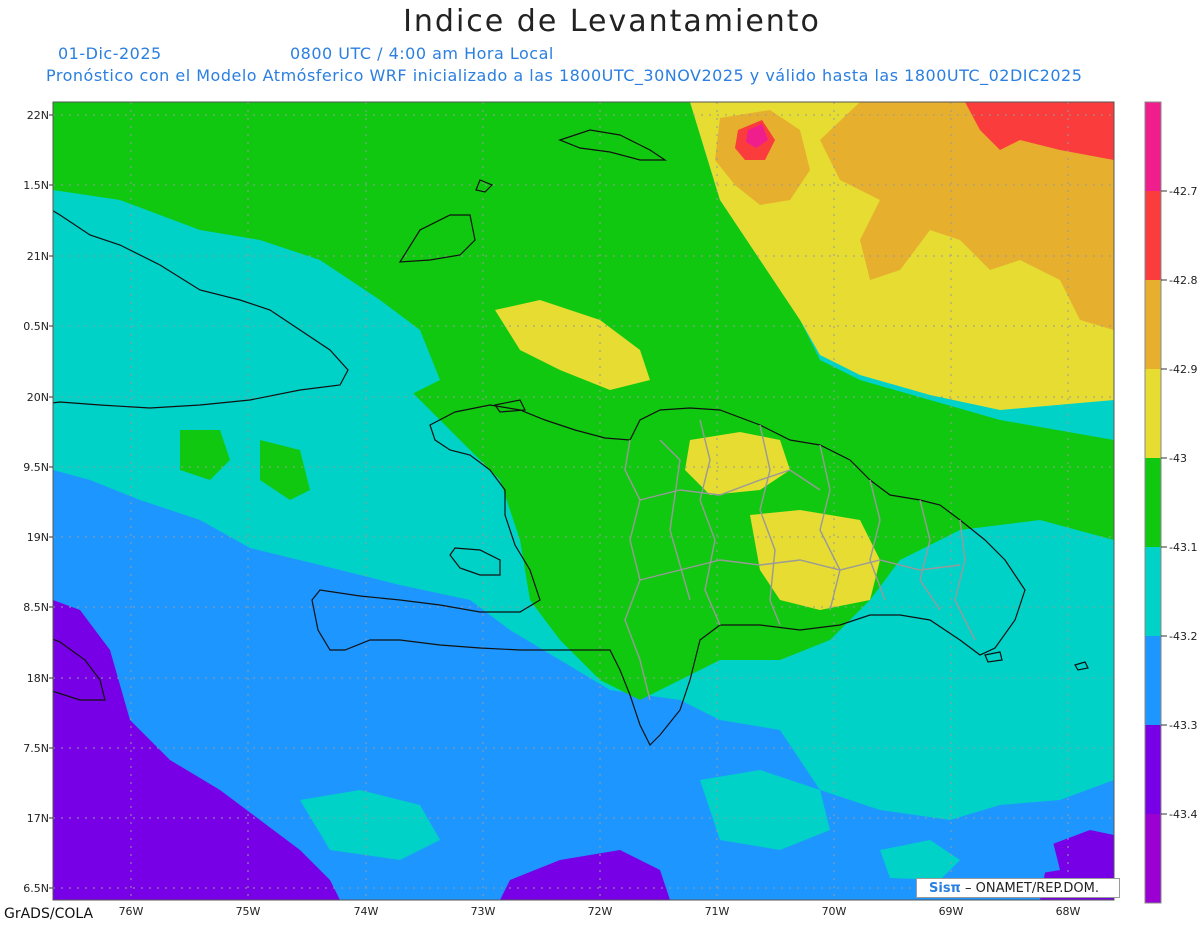  Describe the element at coordinates (49, 914) in the screenshot. I see `grads-credit: GrADS/COLA` at that location.